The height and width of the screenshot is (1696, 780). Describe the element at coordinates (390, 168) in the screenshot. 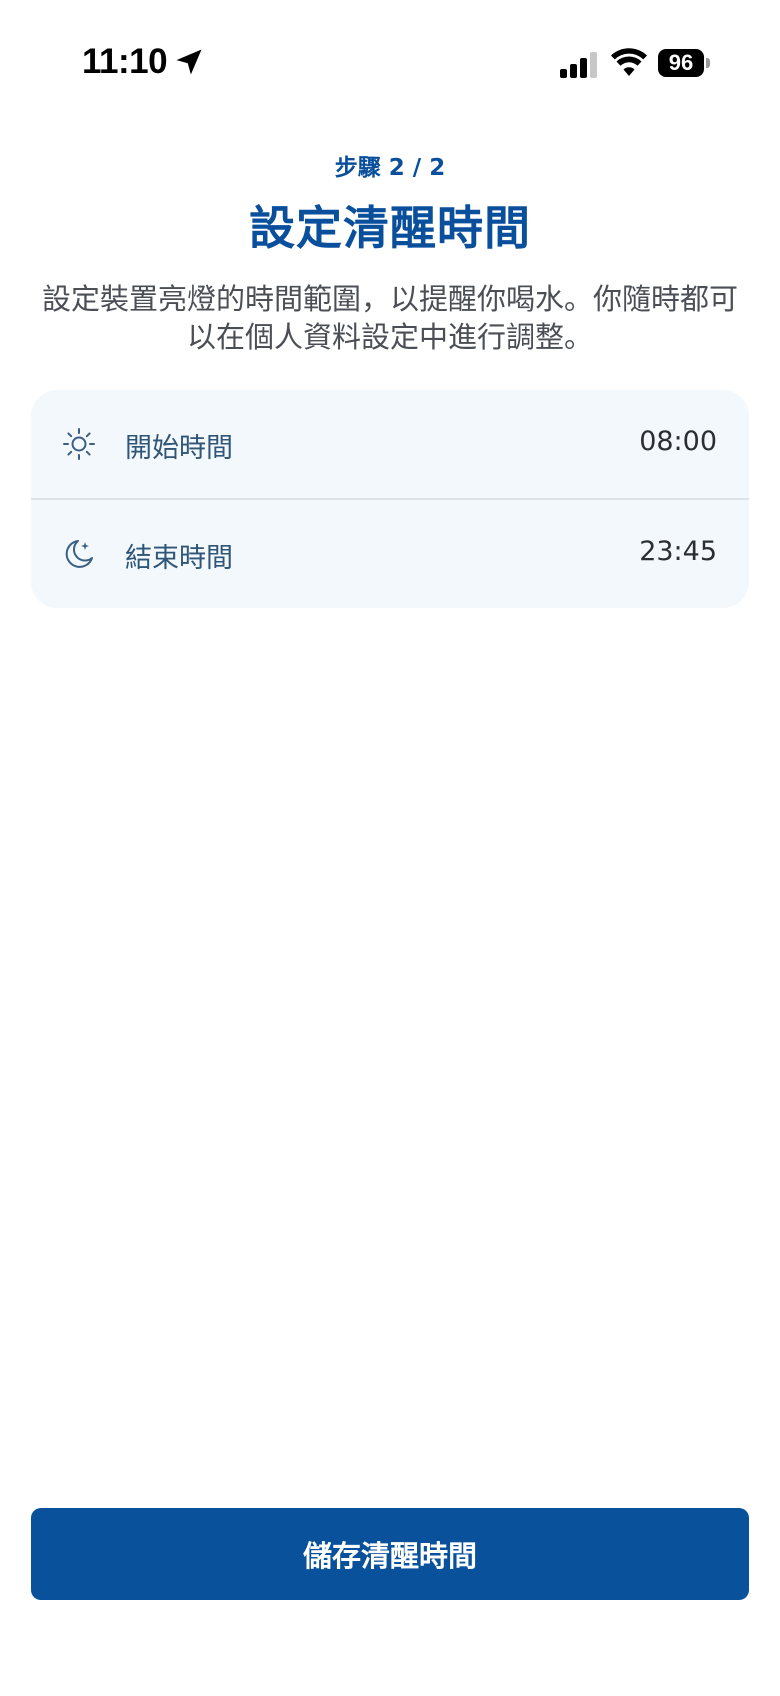

I see `step-indicator: 步驟 2 / 2` at that location.